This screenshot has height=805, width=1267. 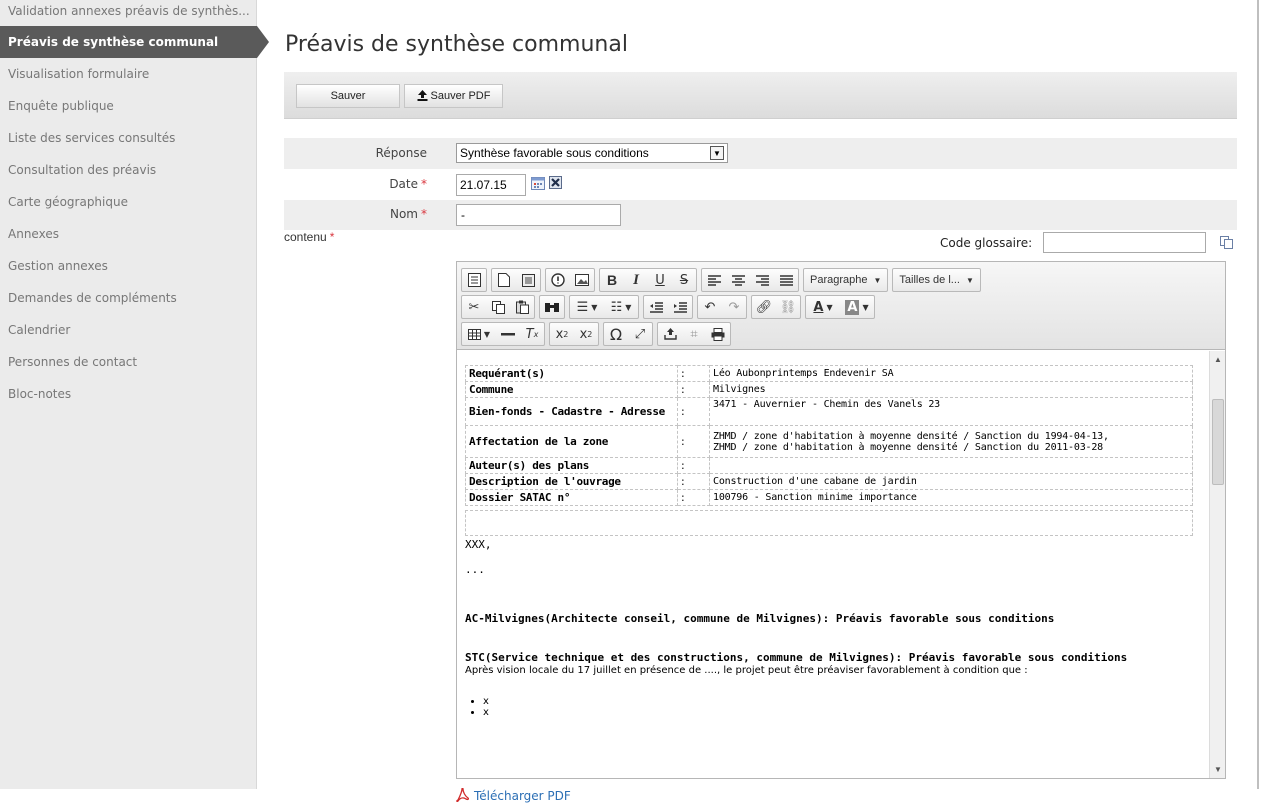 I want to click on save-button: Sauver, so click(x=348, y=96).